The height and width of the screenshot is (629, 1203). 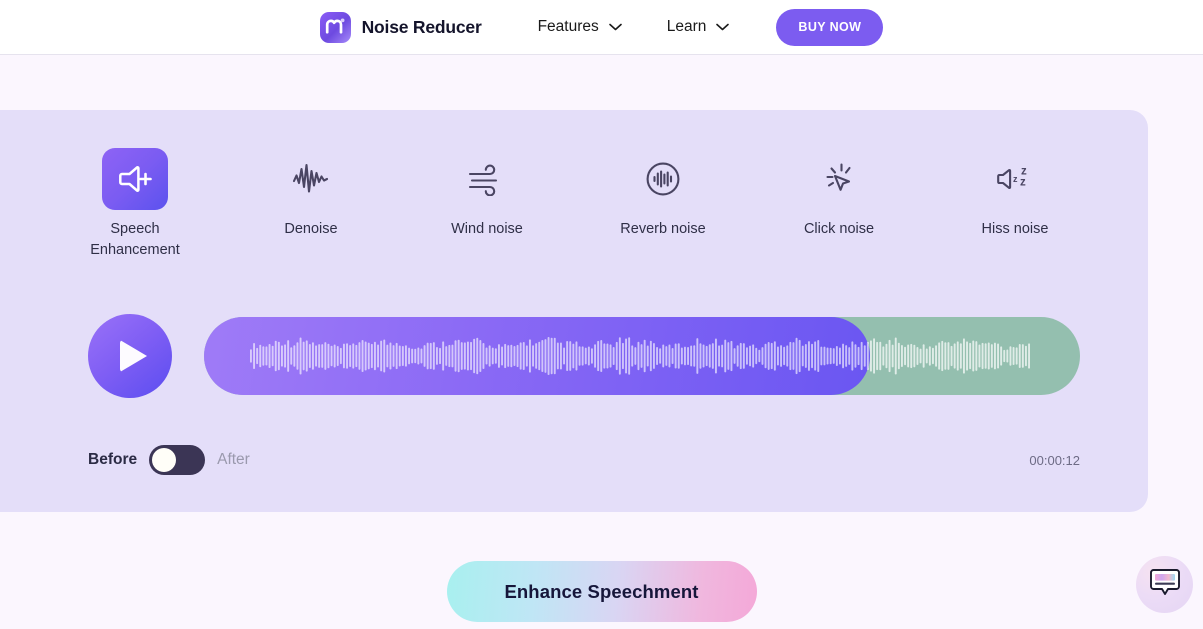 I want to click on feature-wind-noise: Wind noise, so click(x=487, y=194).